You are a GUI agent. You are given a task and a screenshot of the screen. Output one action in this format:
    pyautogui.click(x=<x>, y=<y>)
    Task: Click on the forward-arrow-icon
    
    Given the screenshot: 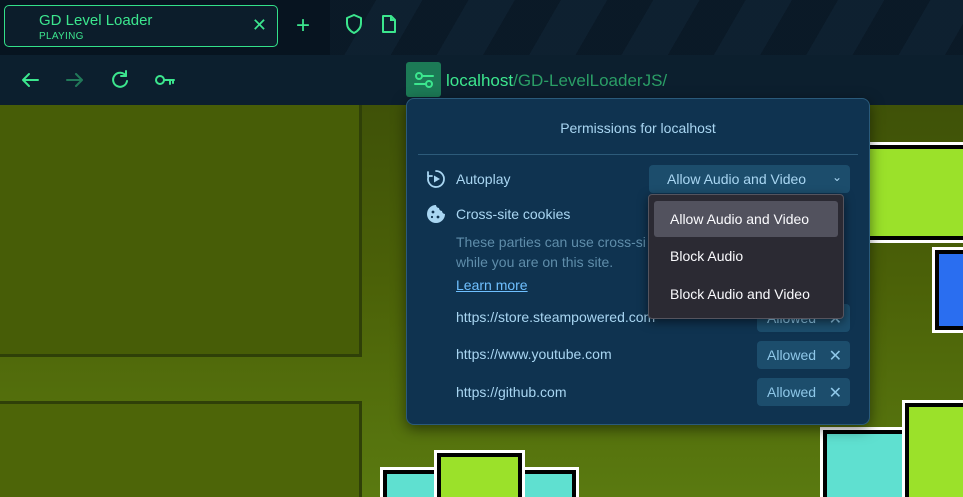 What is the action you would take?
    pyautogui.click(x=74, y=80)
    